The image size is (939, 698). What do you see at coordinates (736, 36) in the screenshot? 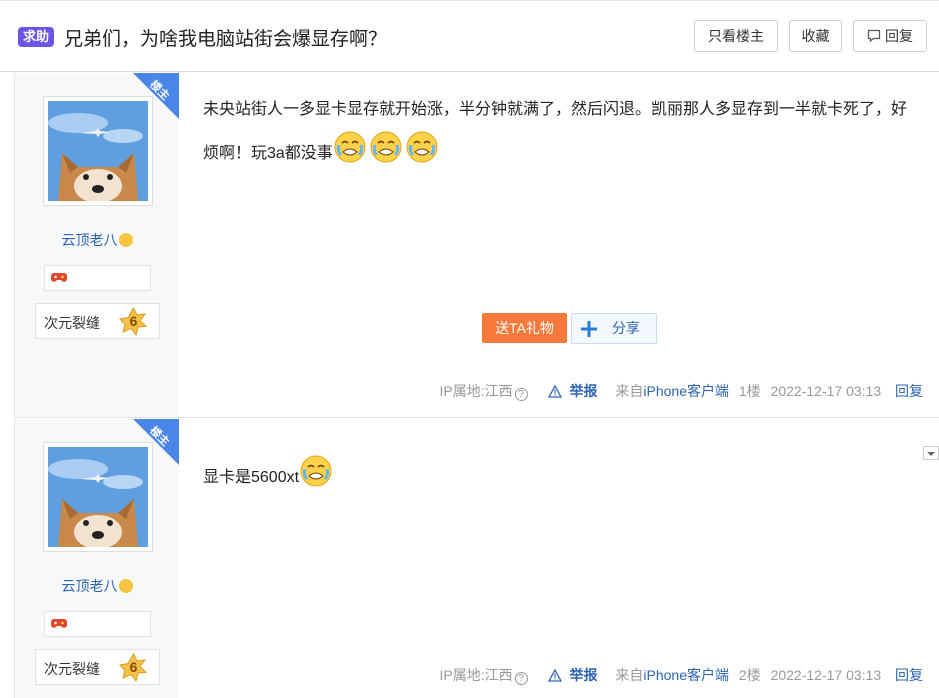
I see `only-op-button: 只看楼主` at bounding box center [736, 36].